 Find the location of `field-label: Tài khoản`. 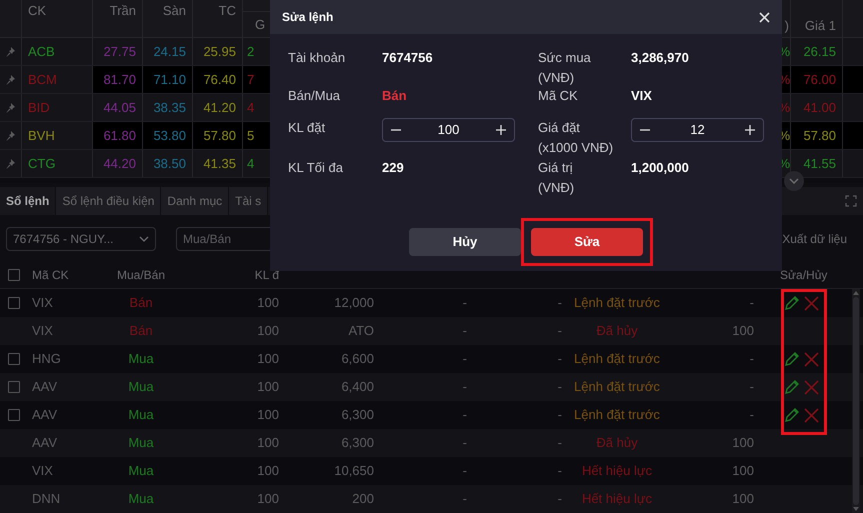

field-label: Tài khoản is located at coordinates (317, 58).